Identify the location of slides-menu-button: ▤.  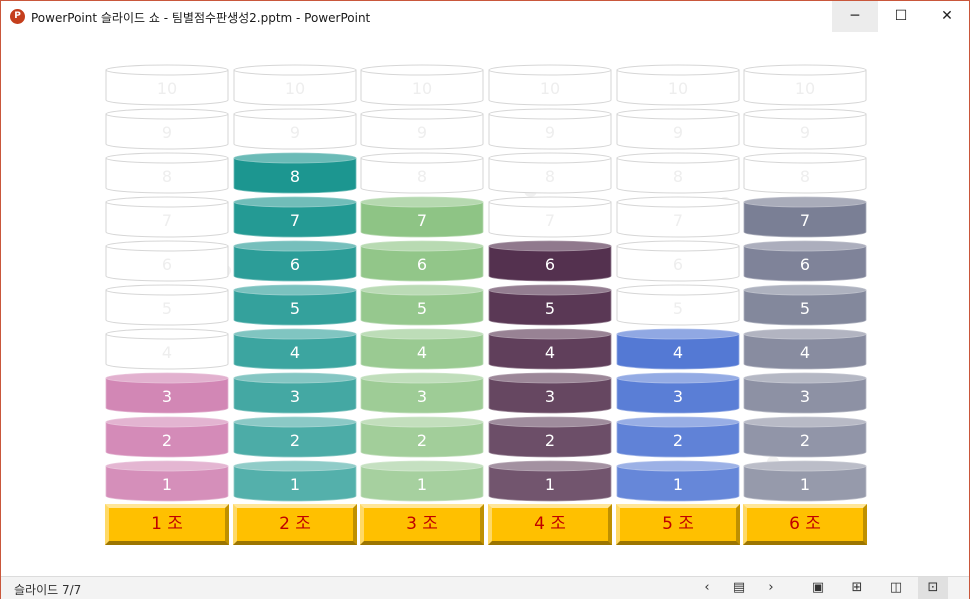
(739, 588).